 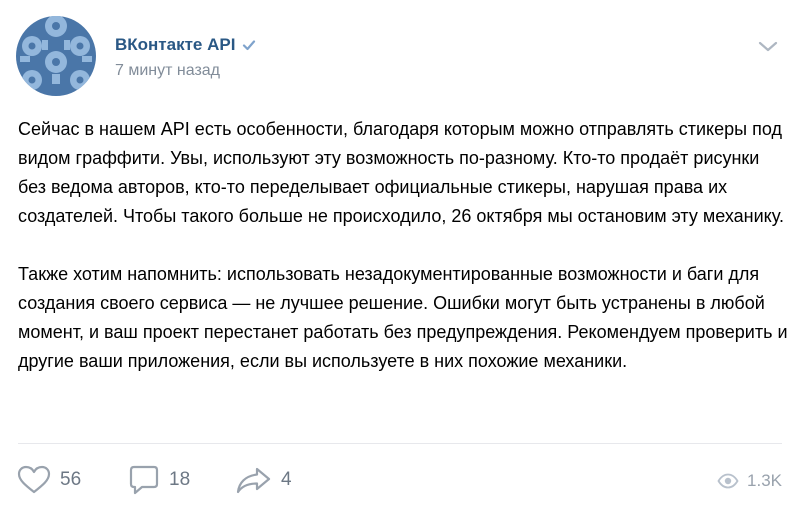 I want to click on author-name: ВКонтакте API, so click(x=175, y=45).